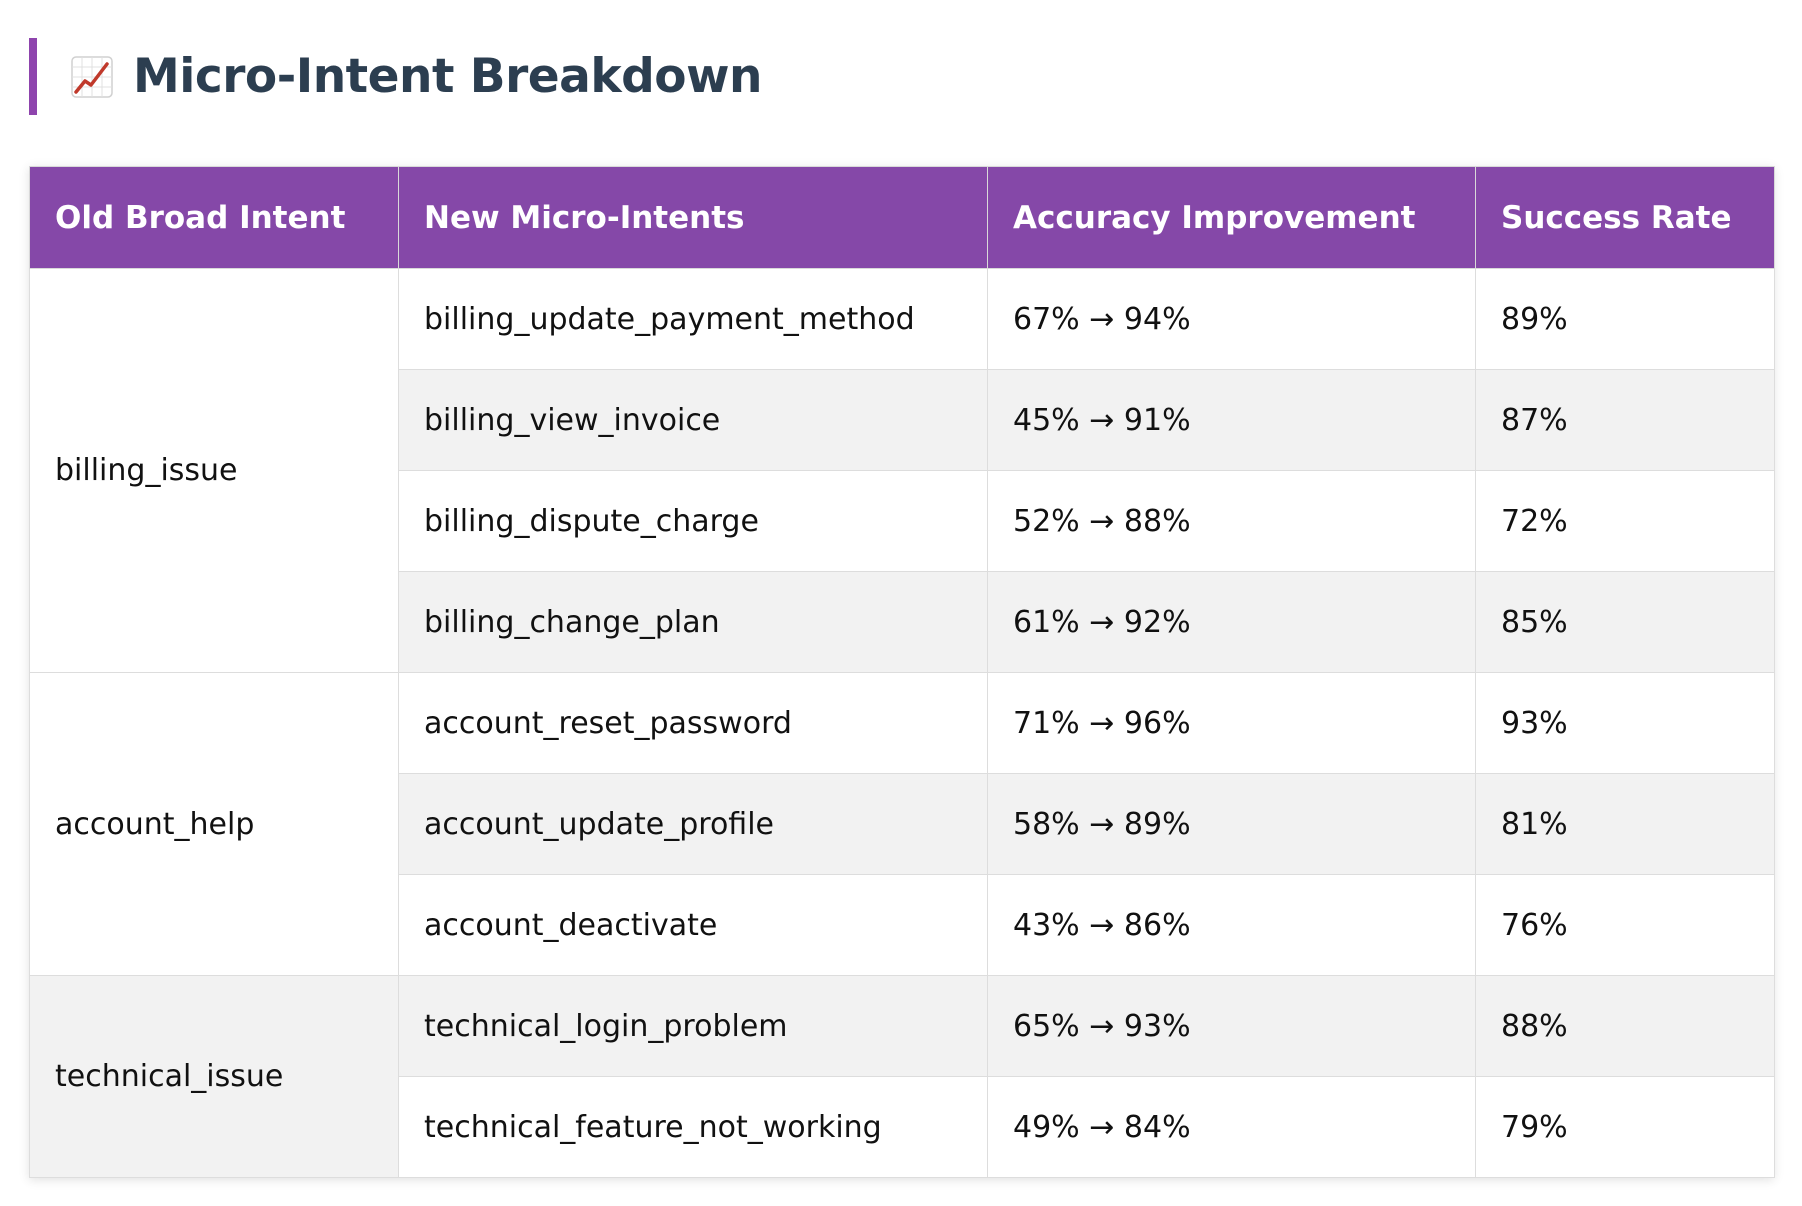 The image size is (1802, 1206). What do you see at coordinates (693, 824) in the screenshot?
I see `micro-intent-cell: account_update_profile` at bounding box center [693, 824].